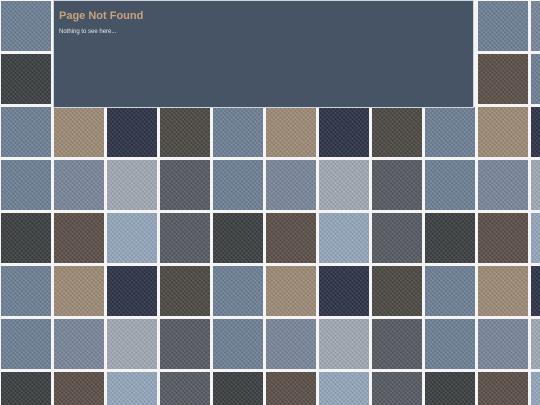  I want to click on page-title: Page Not Found, so click(101, 16).